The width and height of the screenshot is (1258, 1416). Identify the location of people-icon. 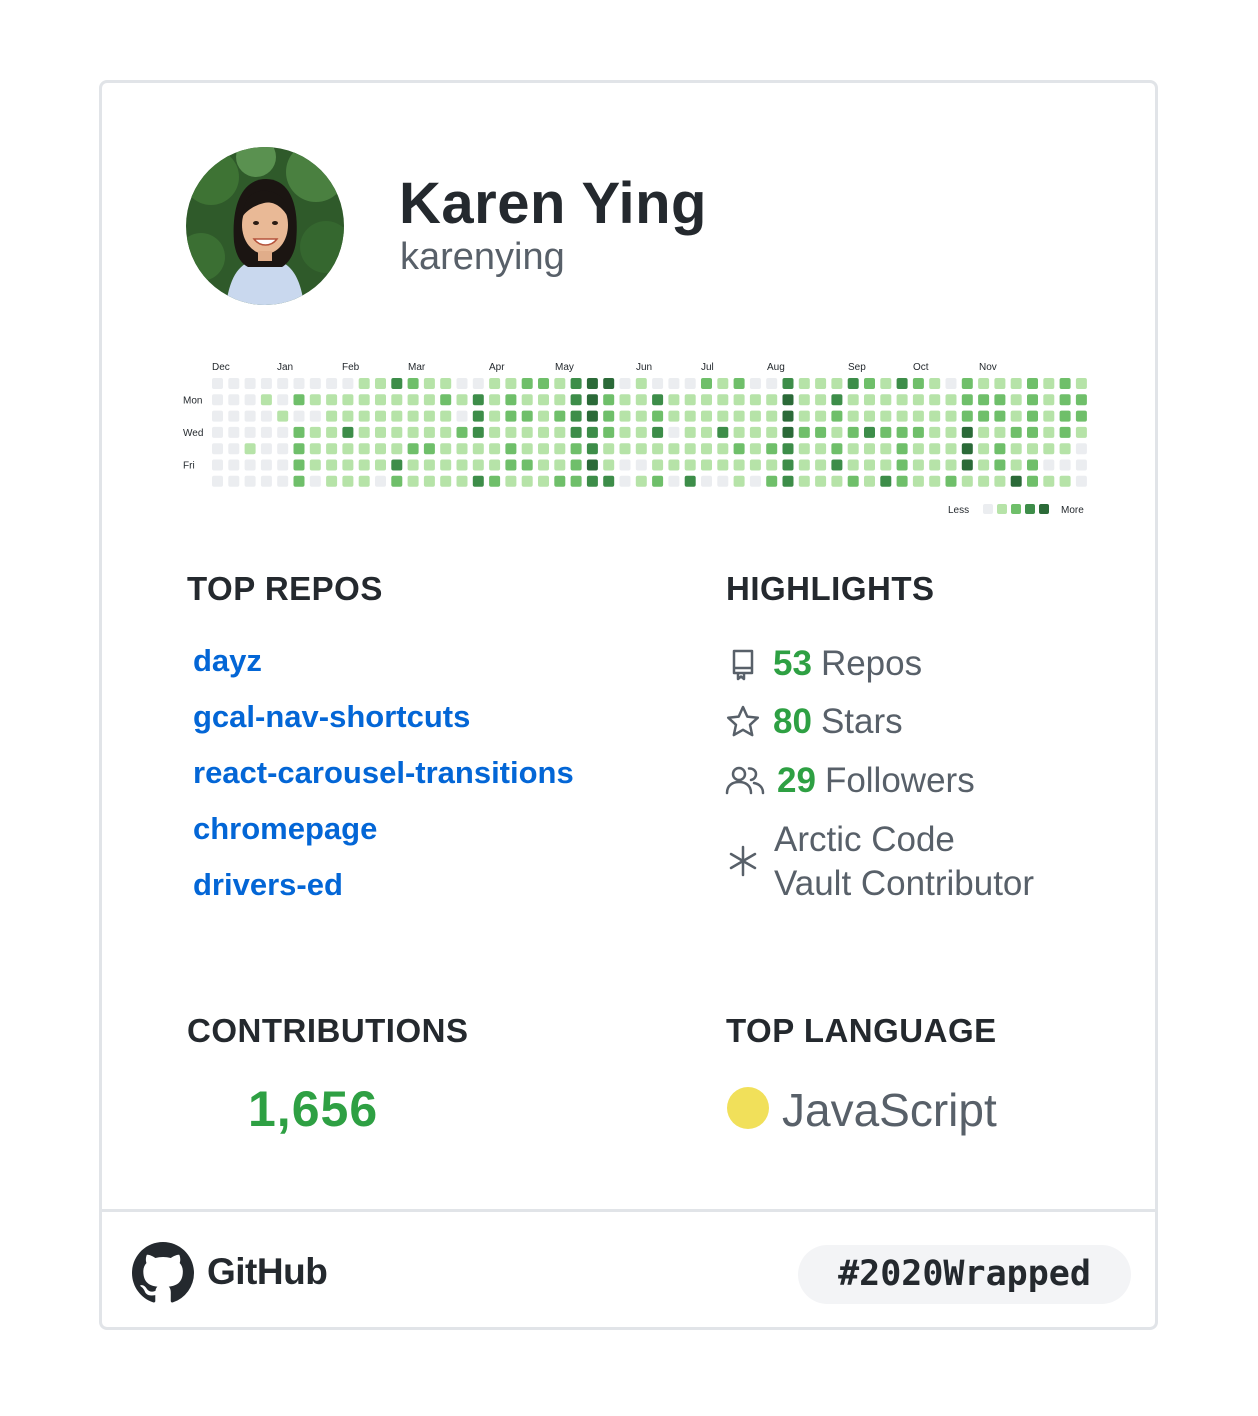
(745, 780).